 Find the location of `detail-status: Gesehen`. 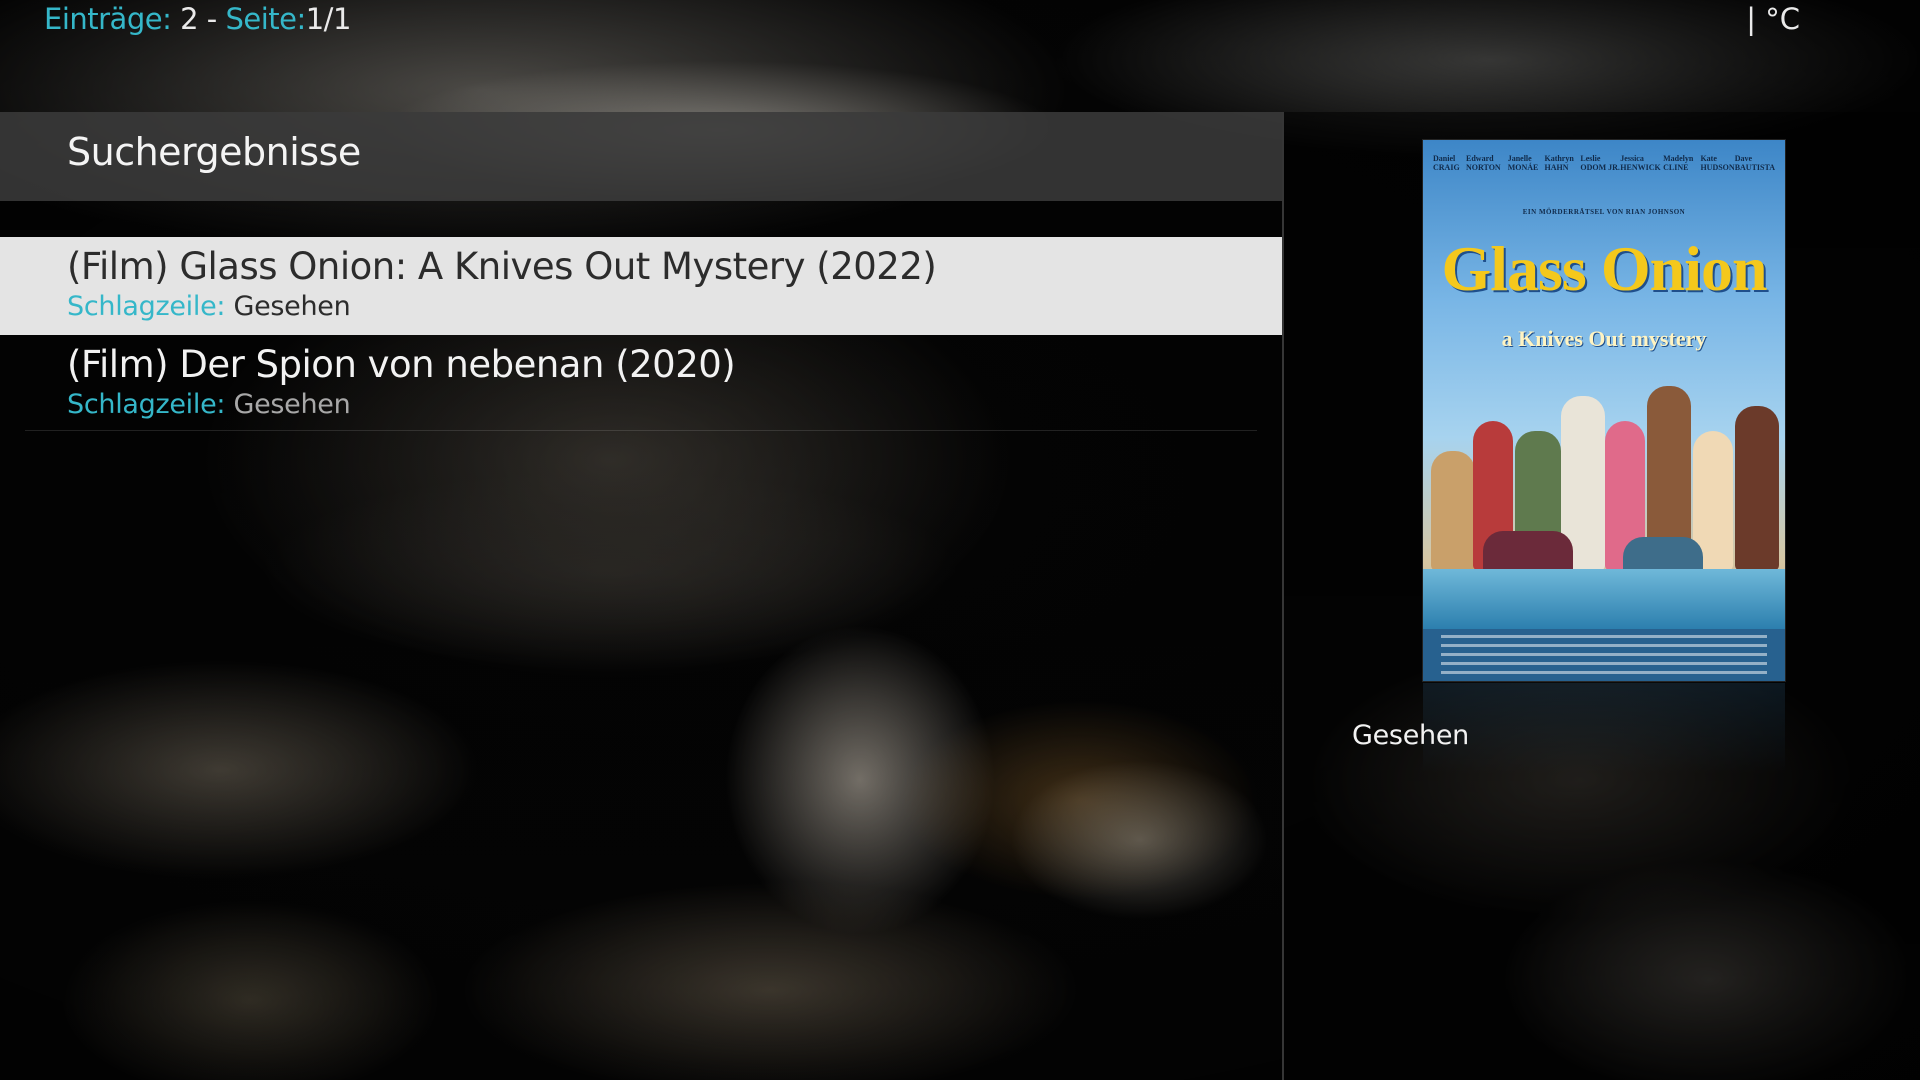

detail-status: Gesehen is located at coordinates (1410, 735).